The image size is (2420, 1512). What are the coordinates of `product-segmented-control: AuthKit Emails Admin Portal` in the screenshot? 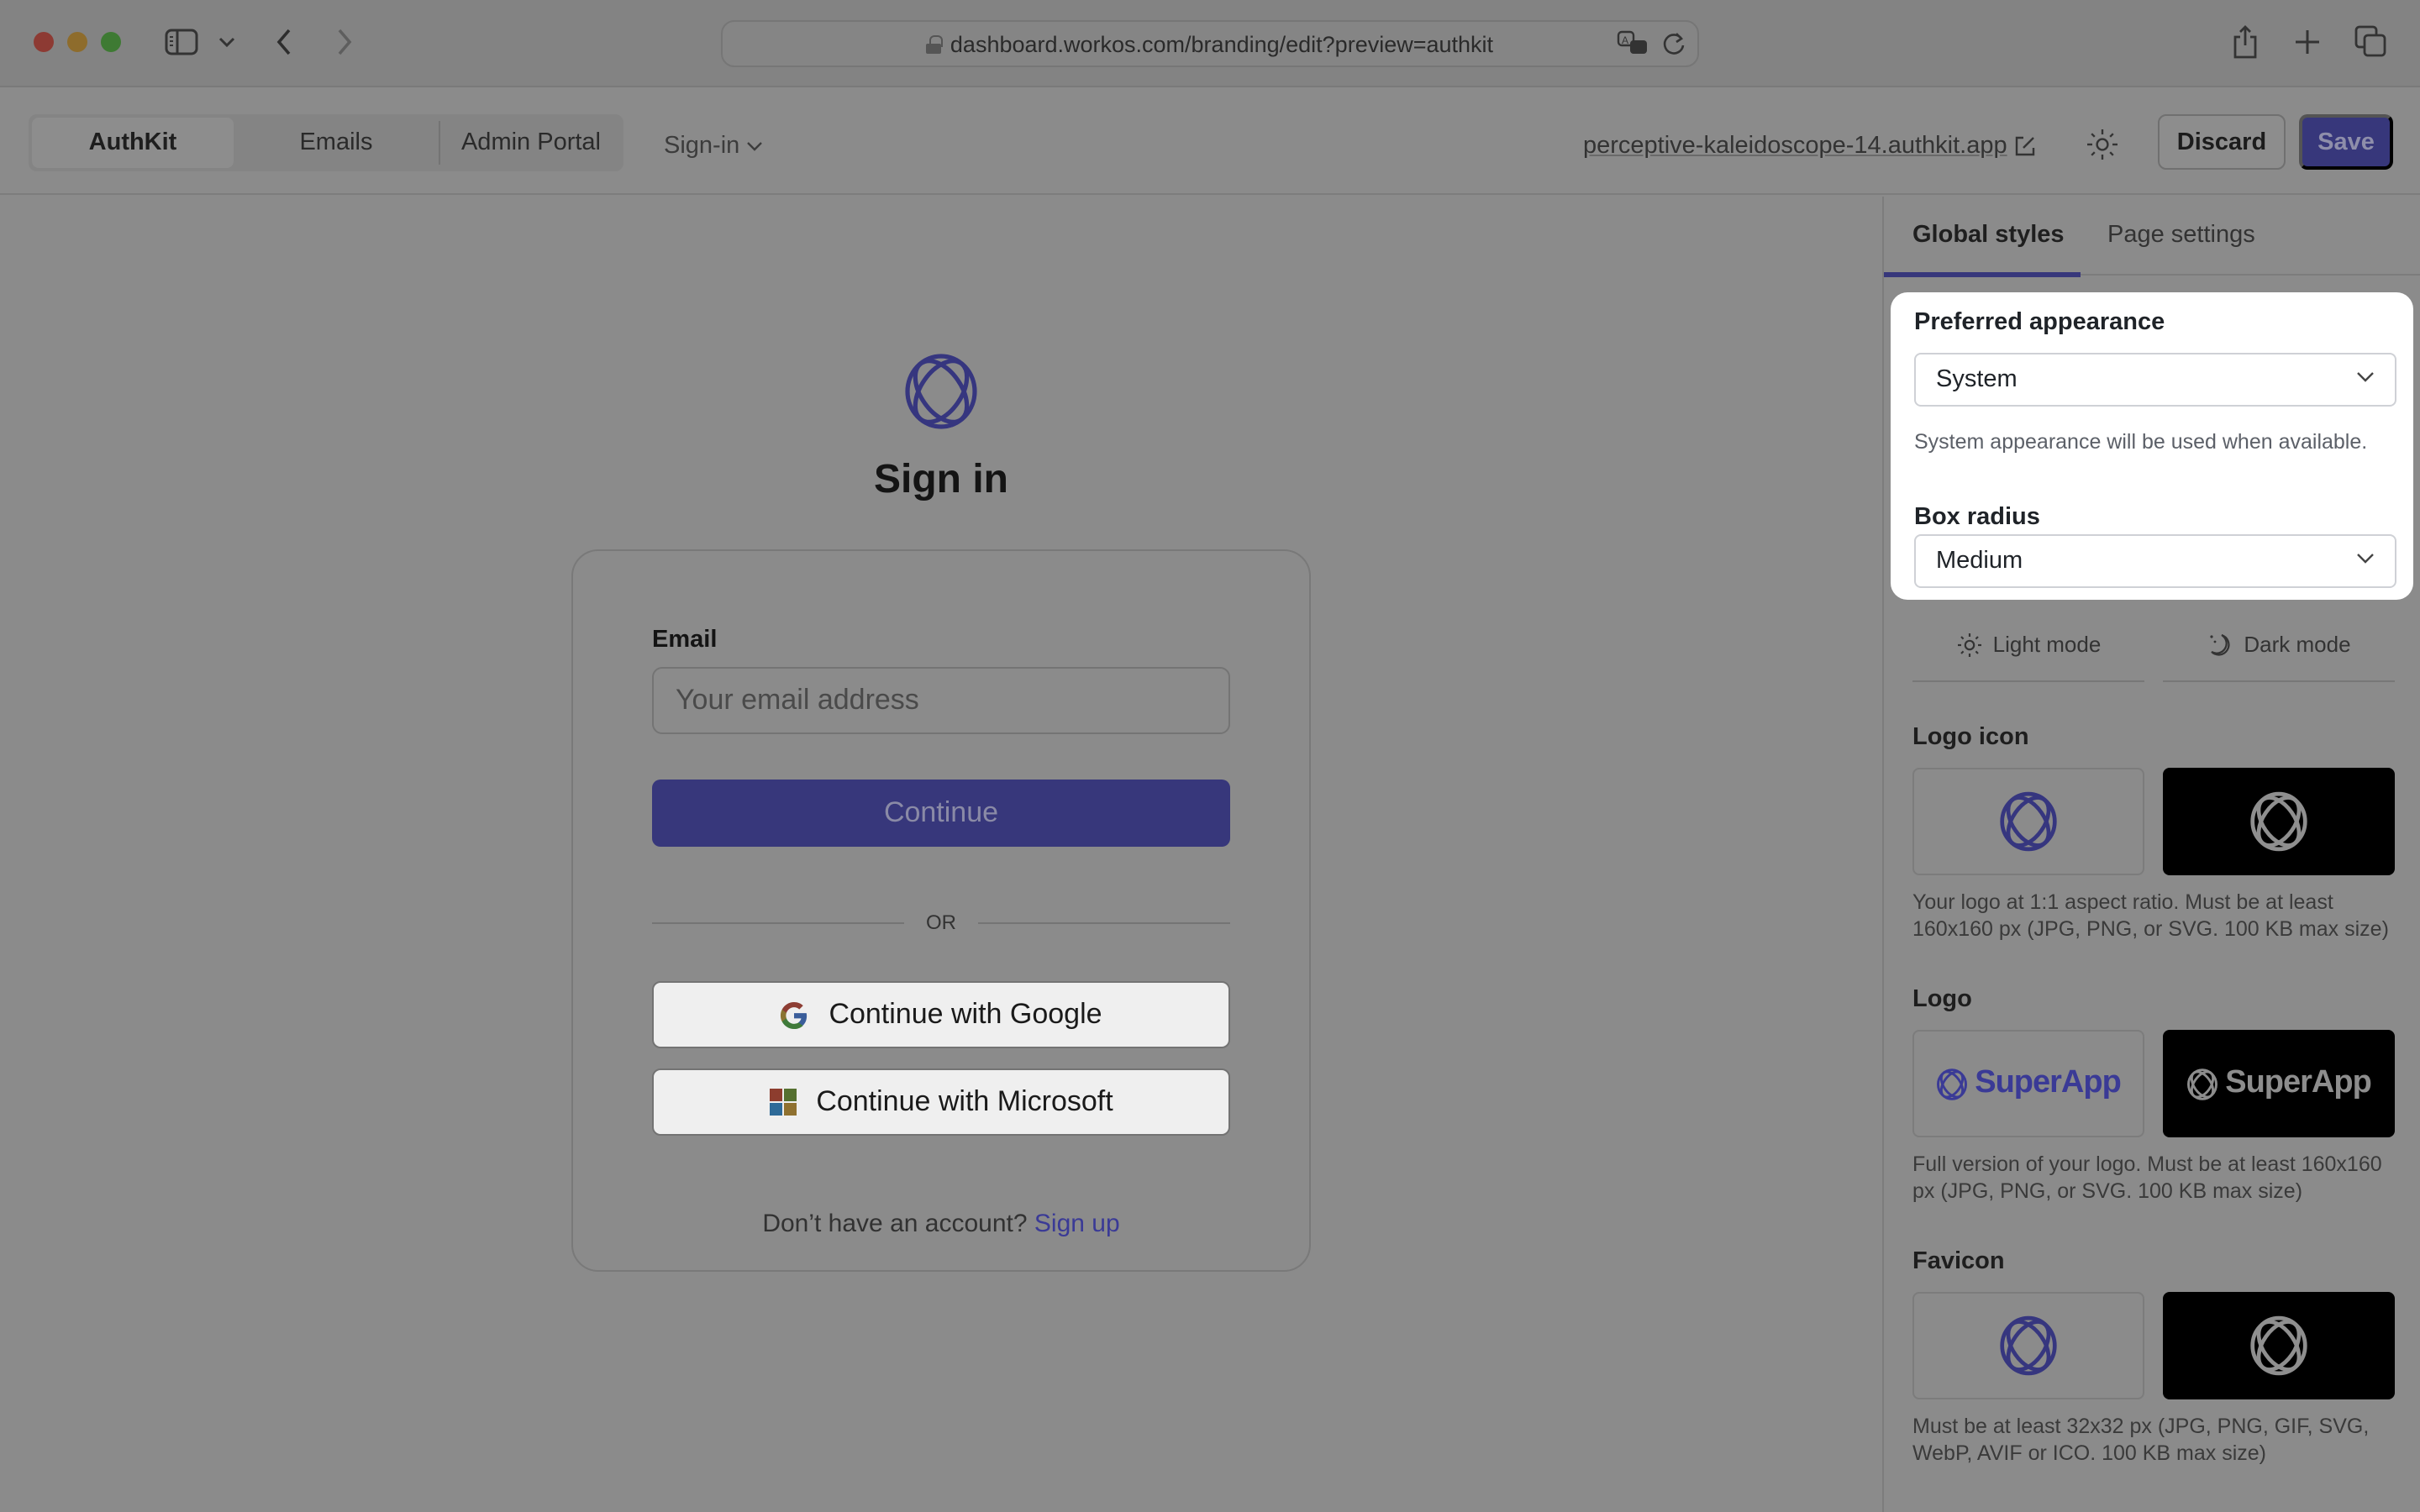 It's located at (326, 142).